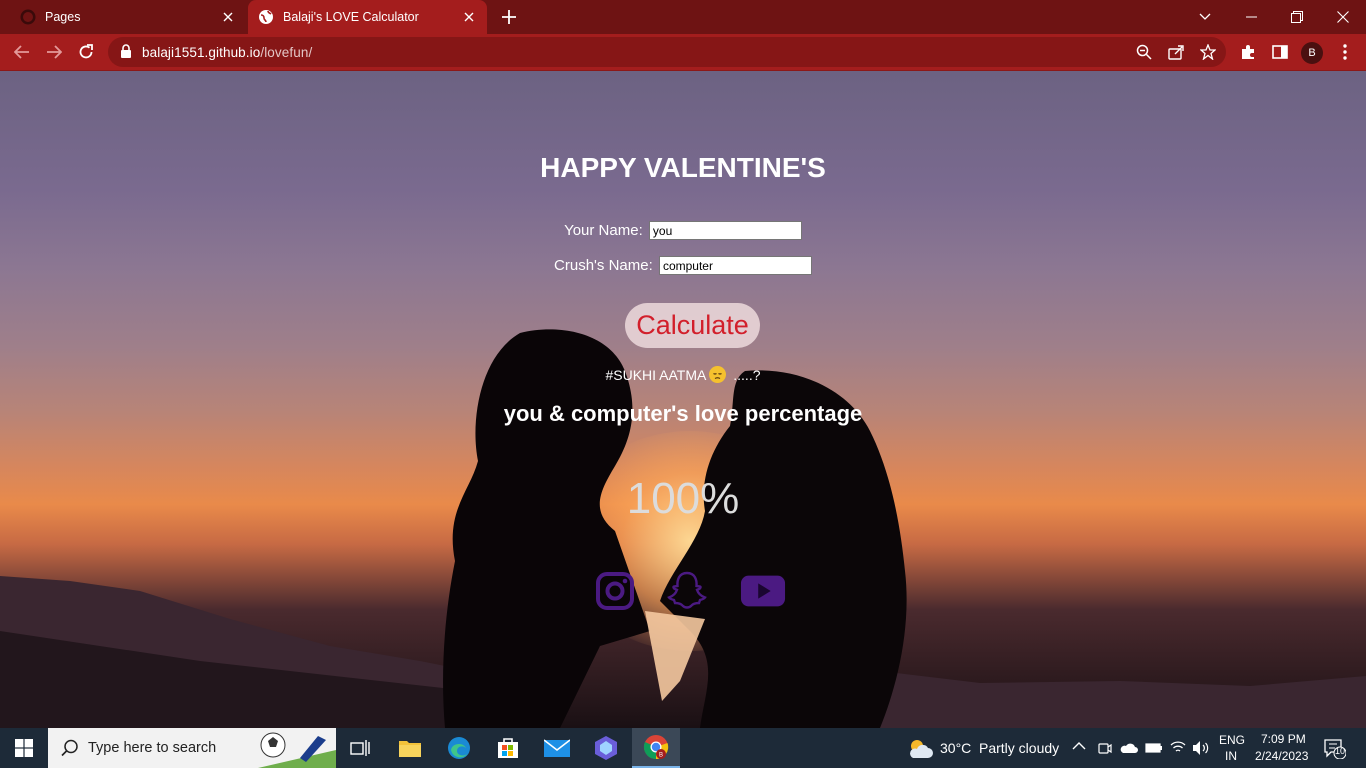 The width and height of the screenshot is (1366, 768). Describe the element at coordinates (1205, 17) in the screenshot. I see `tab-search-icon` at that location.